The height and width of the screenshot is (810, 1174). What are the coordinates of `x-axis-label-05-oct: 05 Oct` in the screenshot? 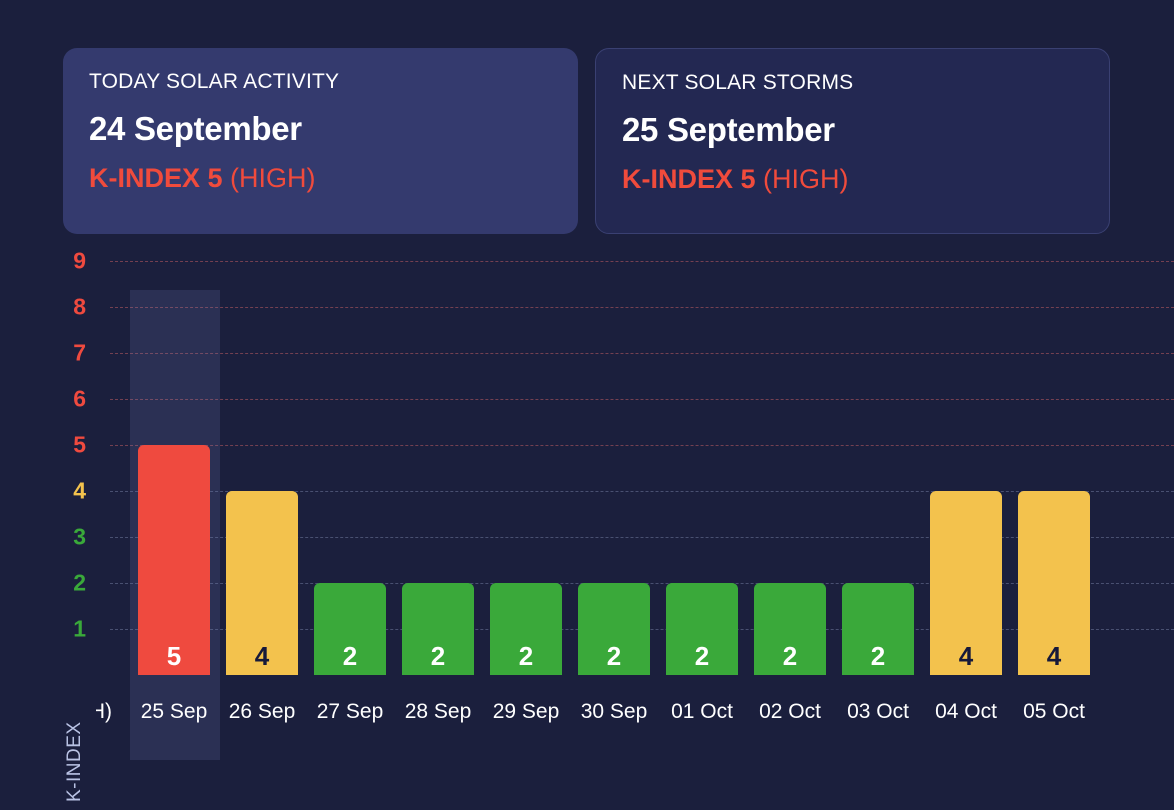 It's located at (1054, 711).